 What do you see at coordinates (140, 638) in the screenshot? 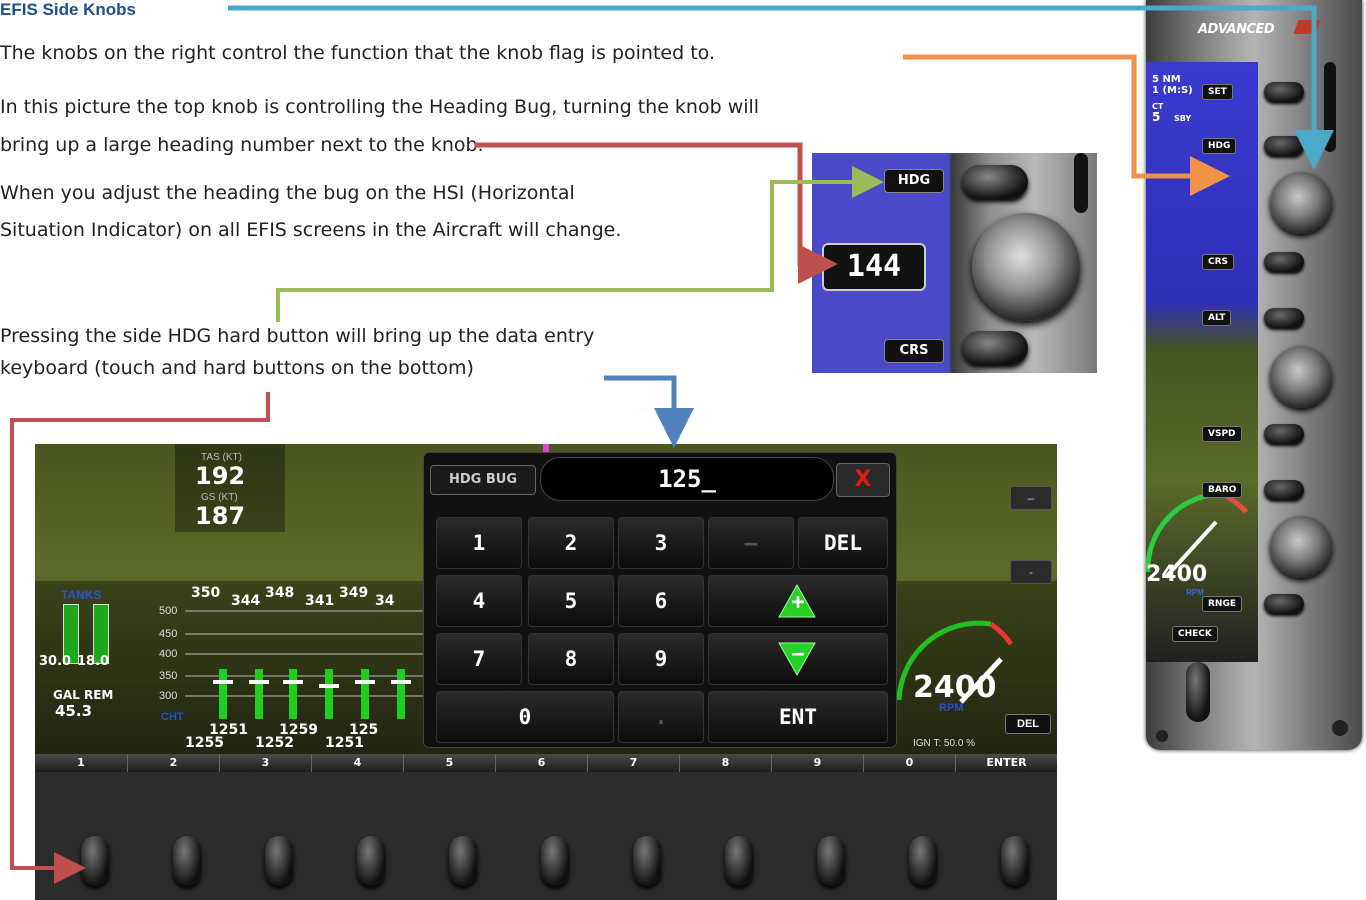
I see `arrow-red-button` at bounding box center [140, 638].